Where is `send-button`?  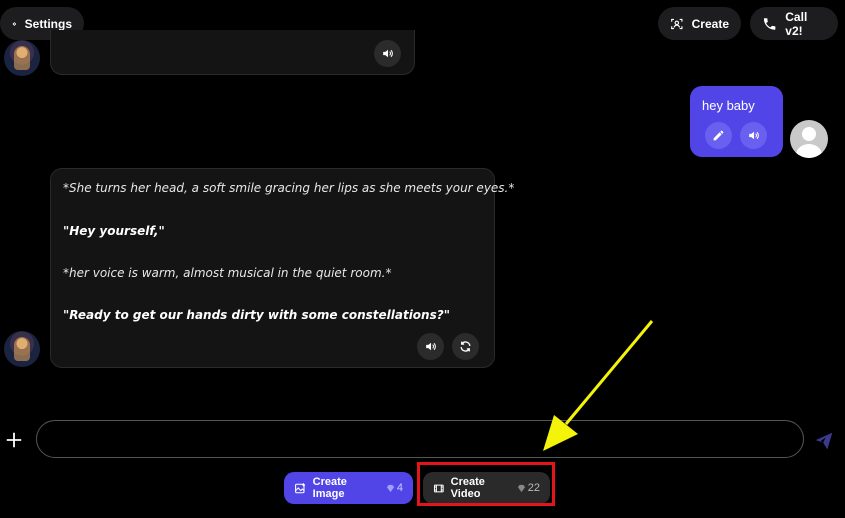 send-button is located at coordinates (824, 441).